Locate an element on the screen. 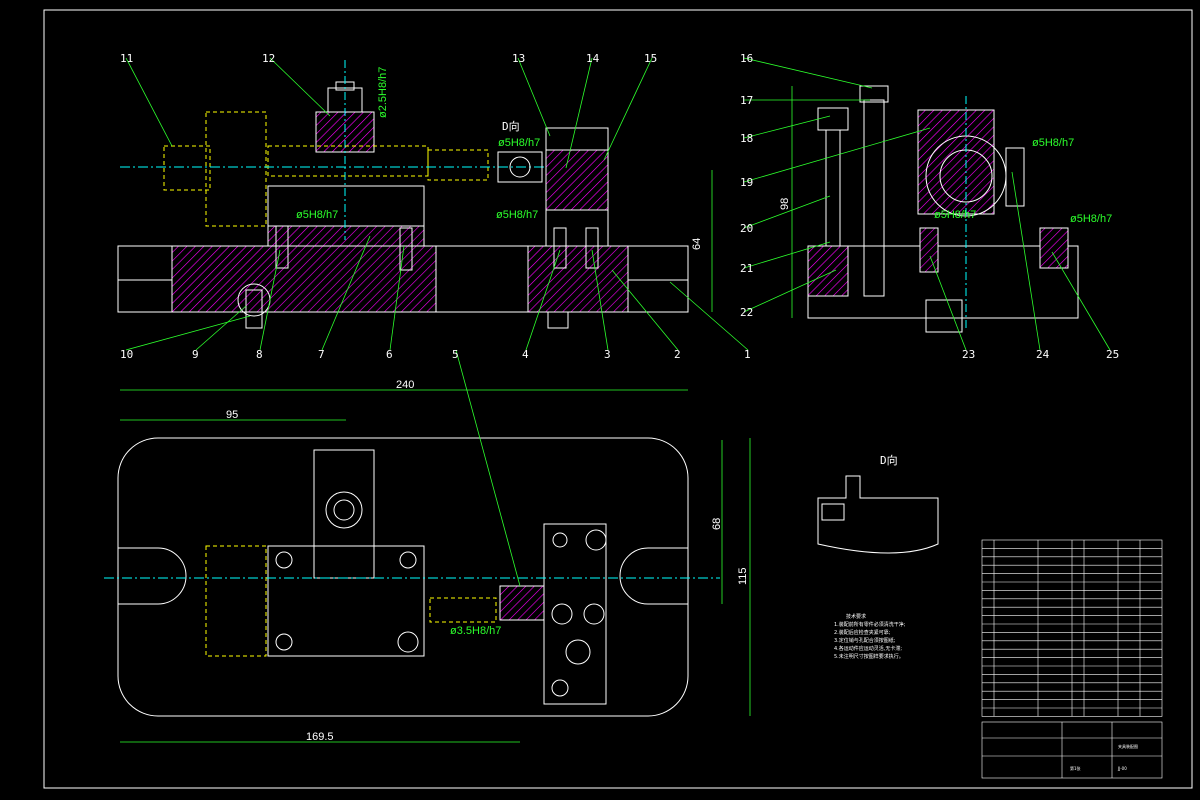  dim-98: 98 is located at coordinates (785, 204).